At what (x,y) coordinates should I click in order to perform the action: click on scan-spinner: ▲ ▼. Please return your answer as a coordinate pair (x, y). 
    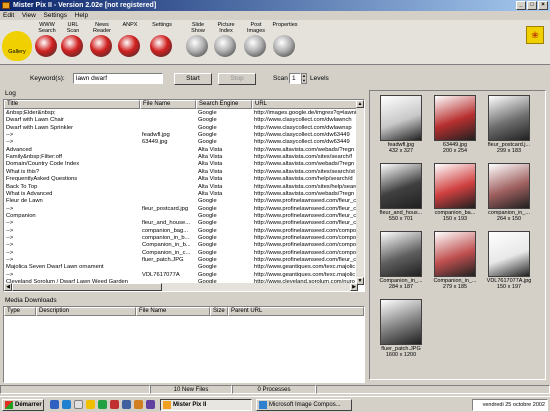
    Looking at the image, I should click on (304, 78).